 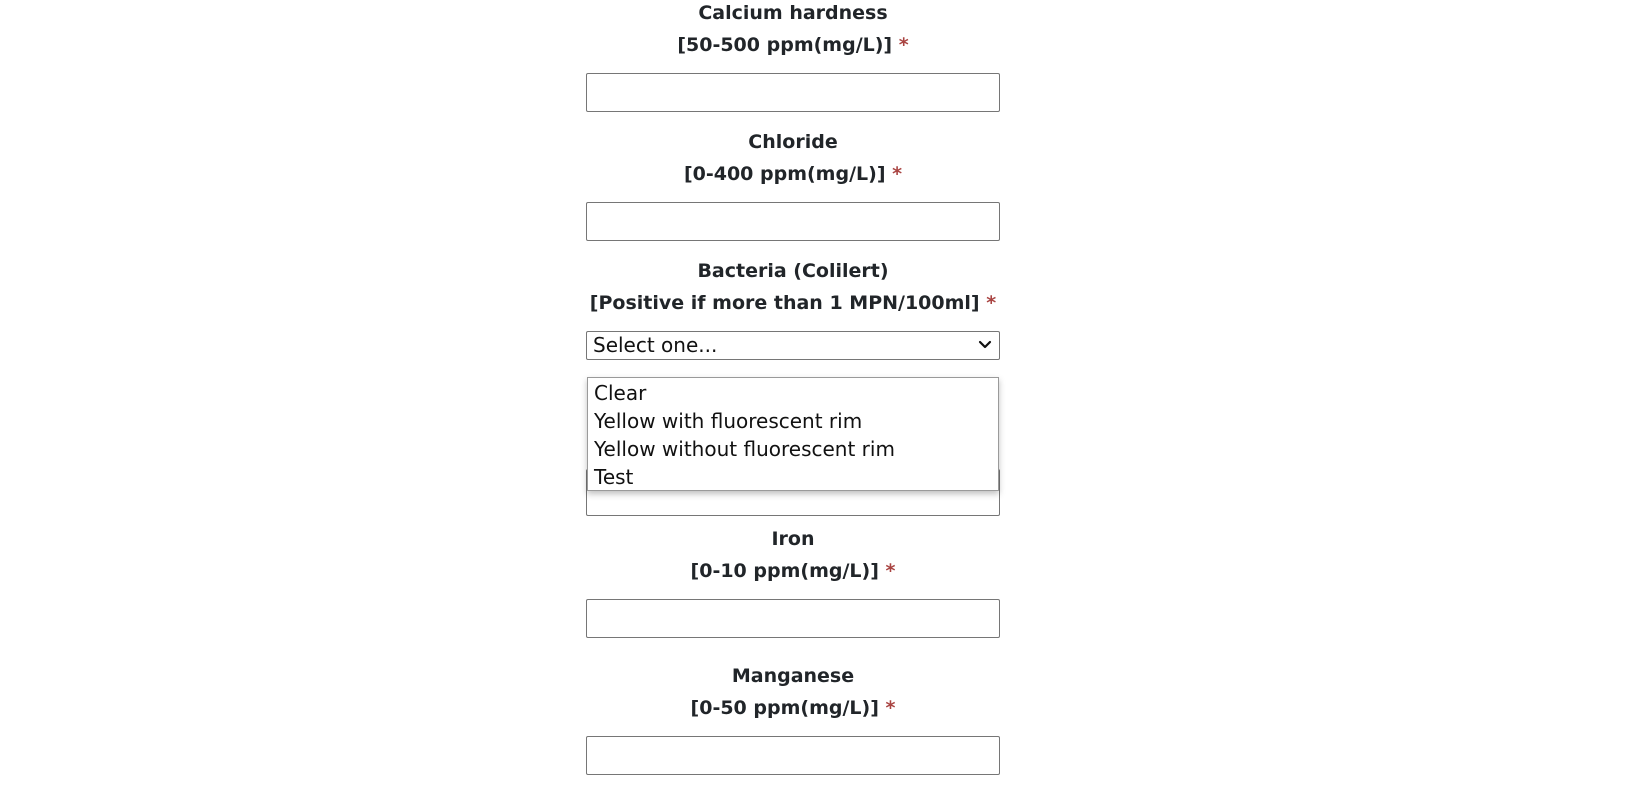 I want to click on field-name: Manganese, so click(x=793, y=676).